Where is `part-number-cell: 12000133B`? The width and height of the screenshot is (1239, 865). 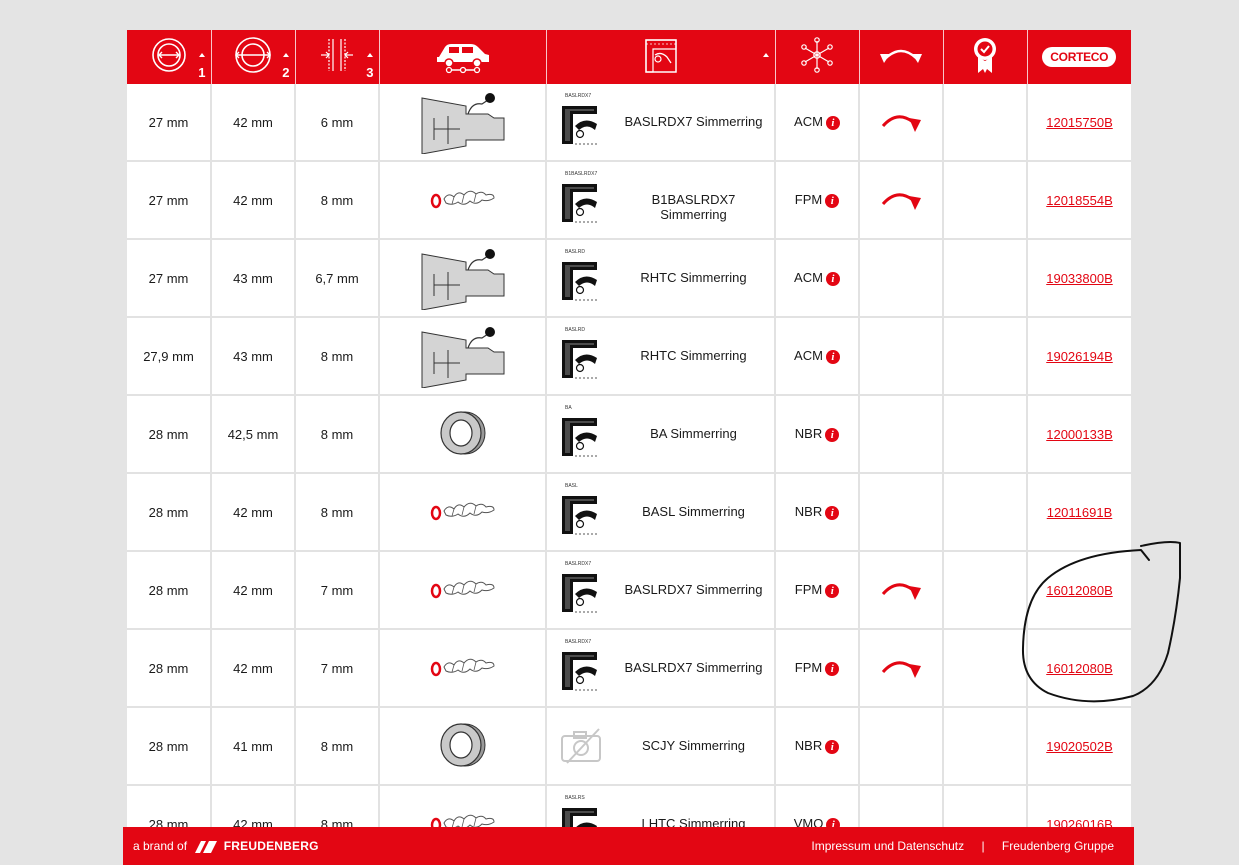 part-number-cell: 12000133B is located at coordinates (1079, 434).